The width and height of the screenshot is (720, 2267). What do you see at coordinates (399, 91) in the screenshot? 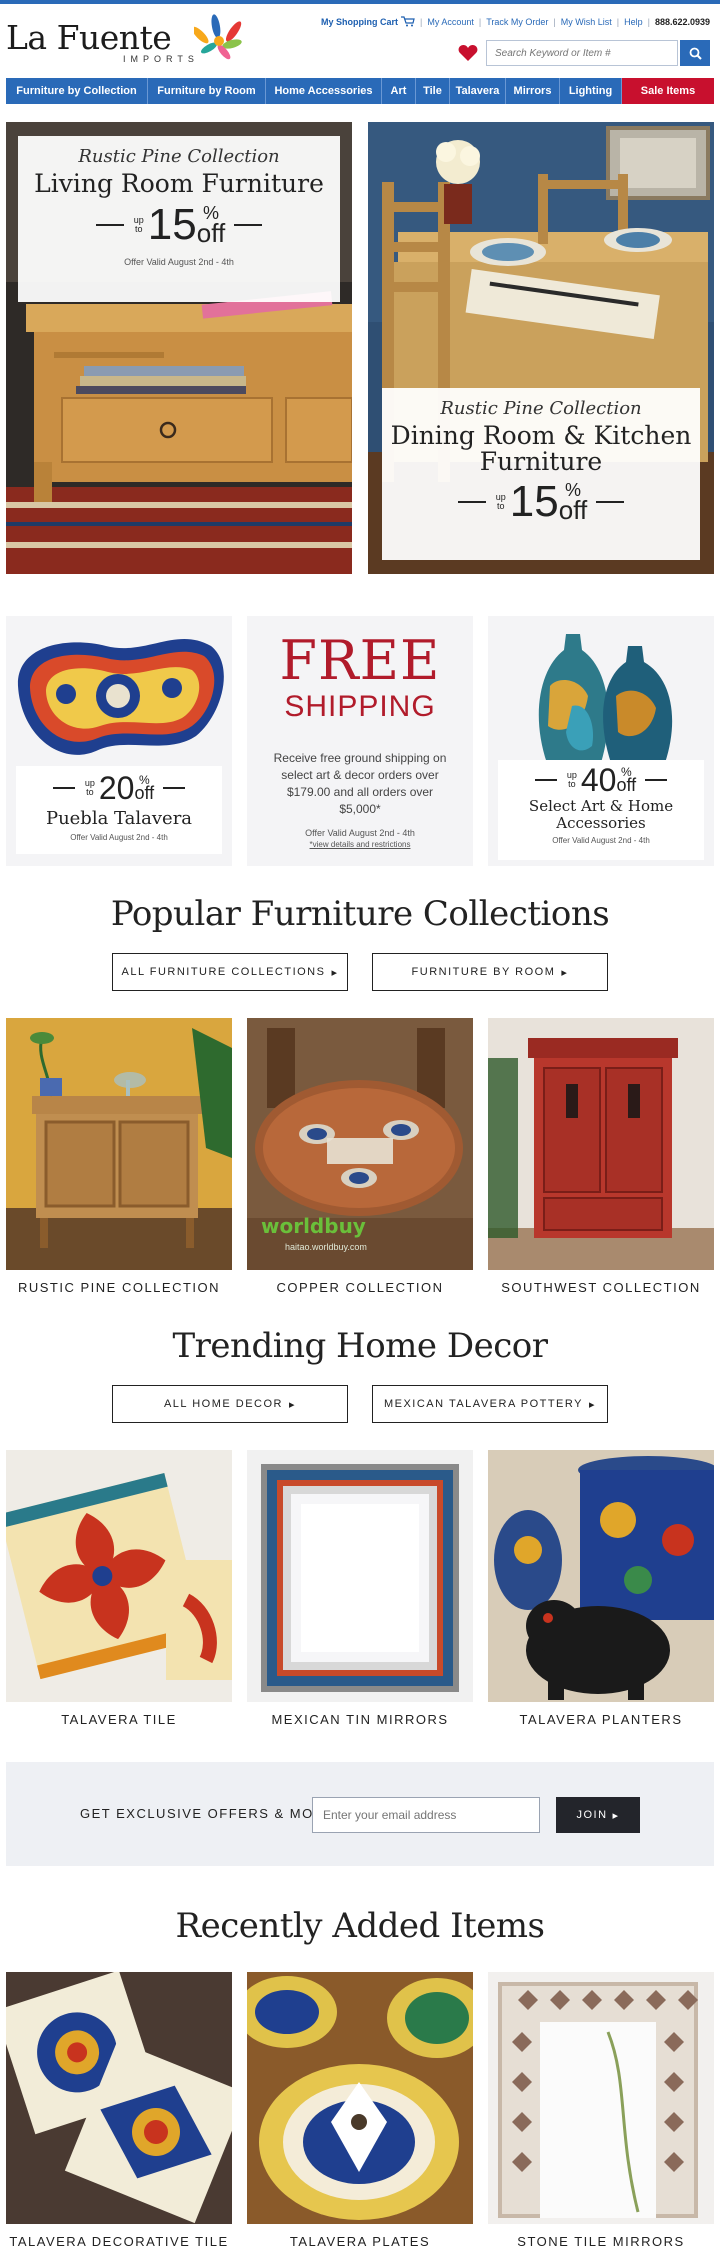
I see `nav-art: Art` at bounding box center [399, 91].